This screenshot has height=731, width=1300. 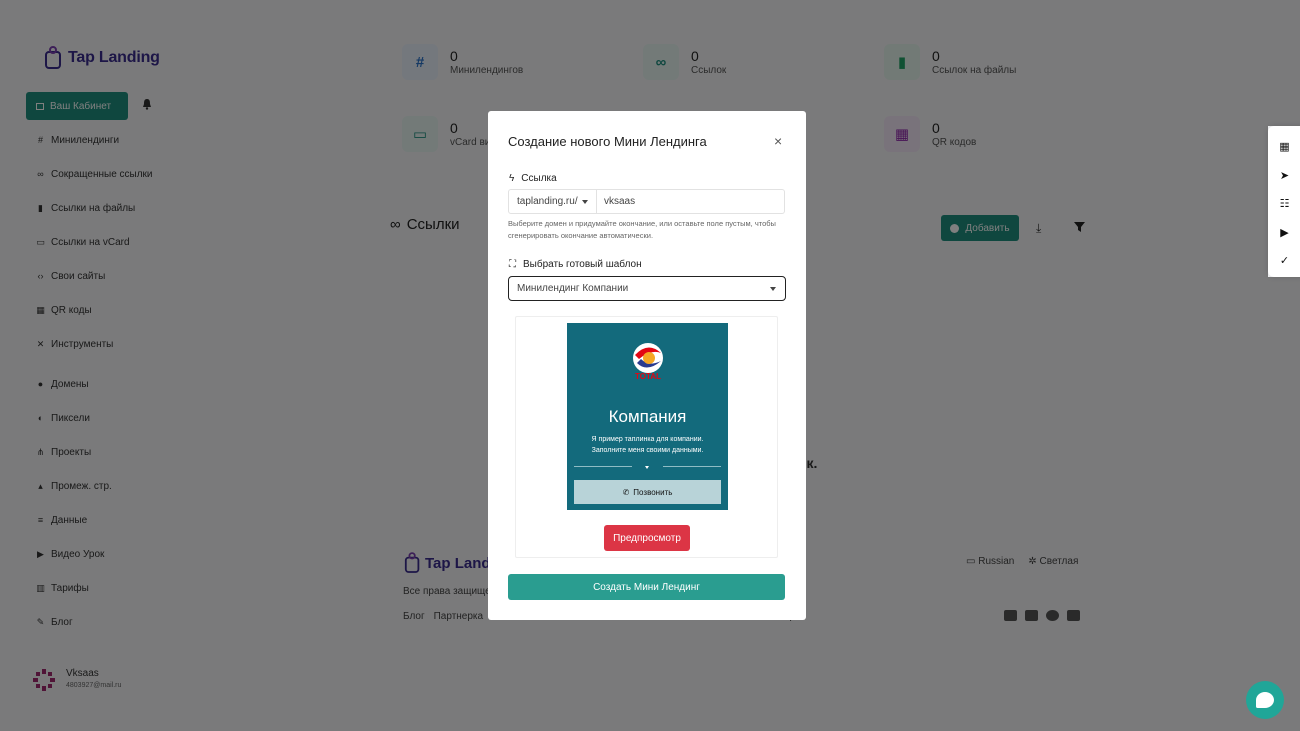 I want to click on preview-call-button: ✆ Позвонить, so click(x=647, y=492).